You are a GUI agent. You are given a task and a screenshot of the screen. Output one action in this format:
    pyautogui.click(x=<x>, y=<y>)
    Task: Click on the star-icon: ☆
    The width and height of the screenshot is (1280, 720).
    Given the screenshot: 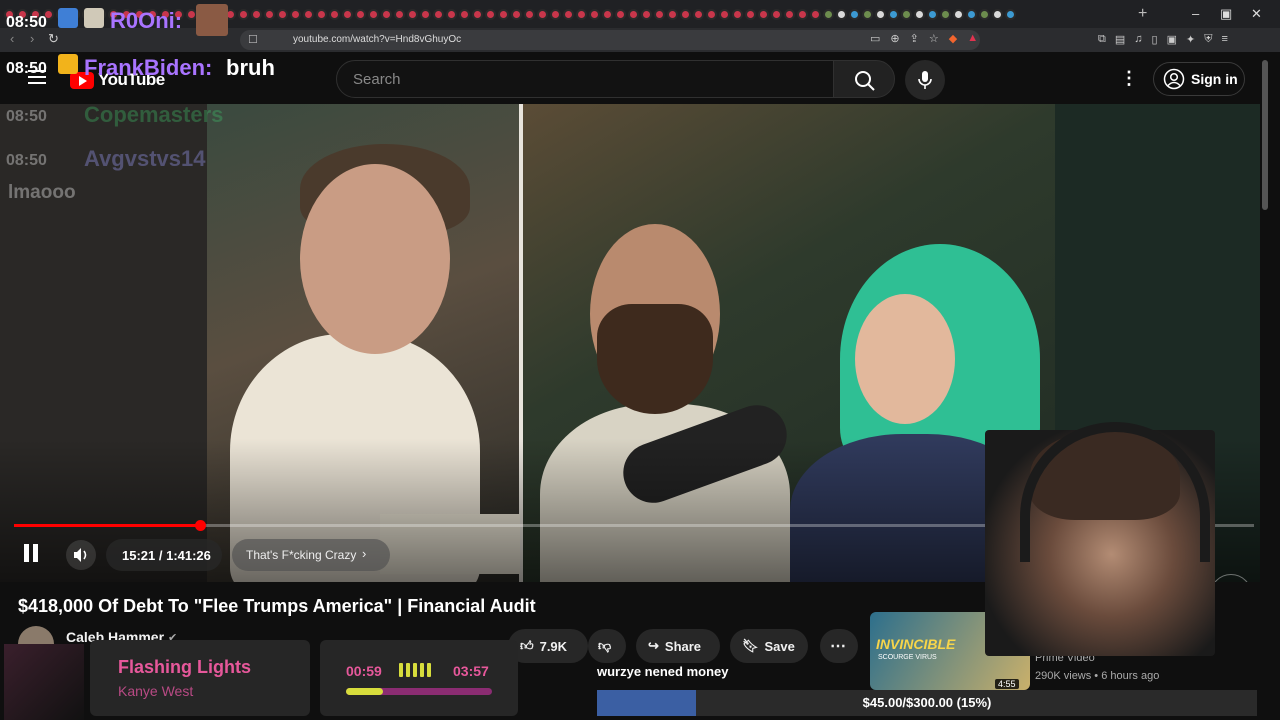 What is the action you would take?
    pyautogui.click(x=934, y=38)
    